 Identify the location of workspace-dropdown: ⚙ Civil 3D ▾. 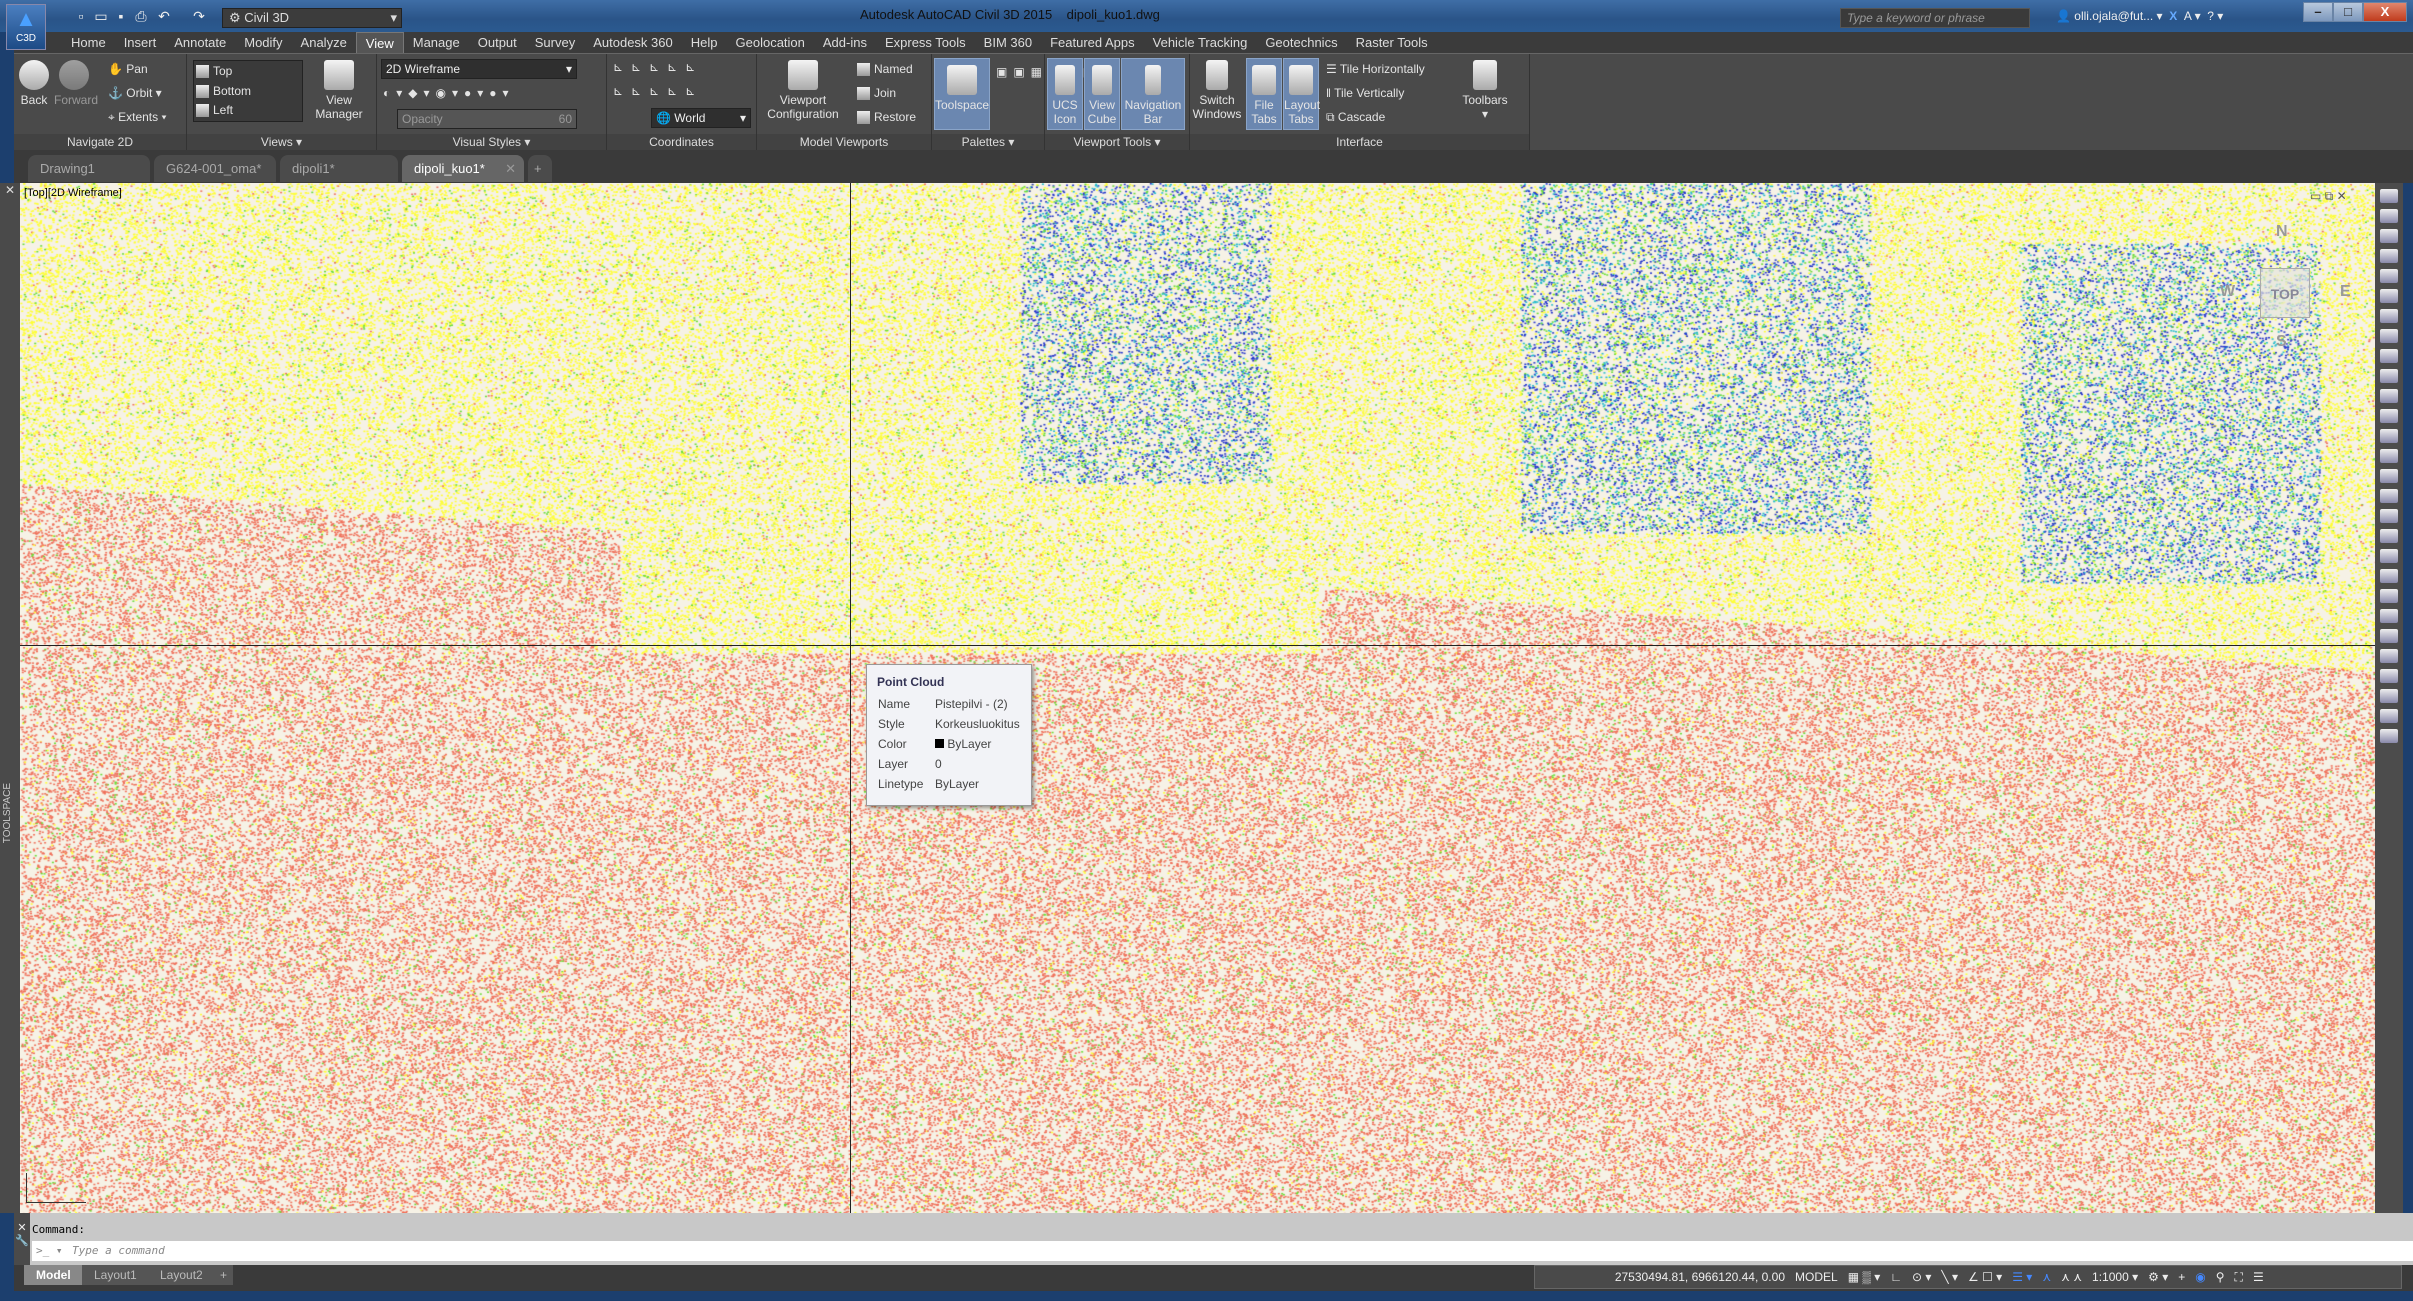
(312, 18).